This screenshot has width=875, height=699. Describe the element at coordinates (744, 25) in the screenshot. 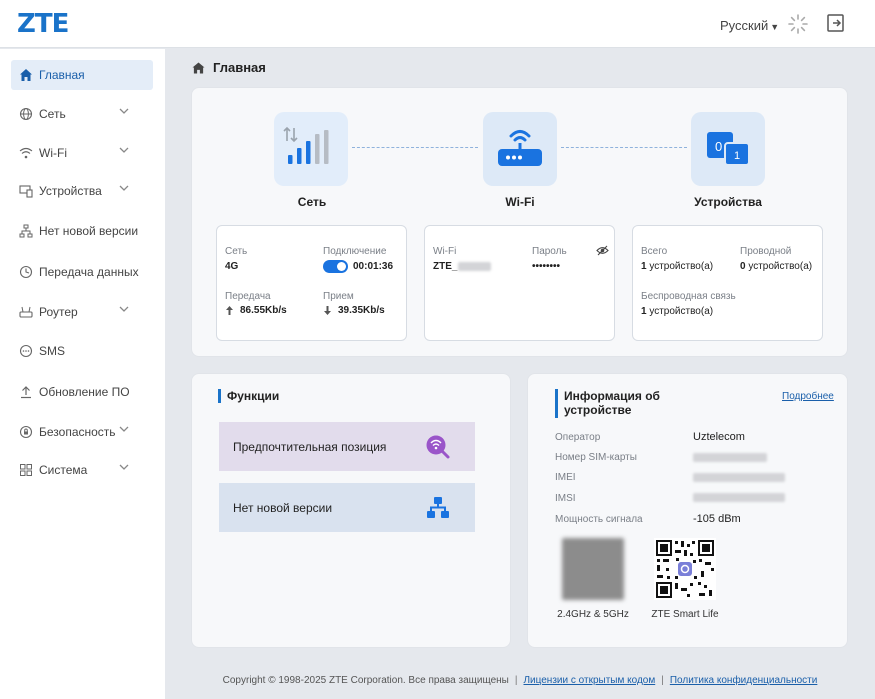

I see `language-label: Русский` at that location.